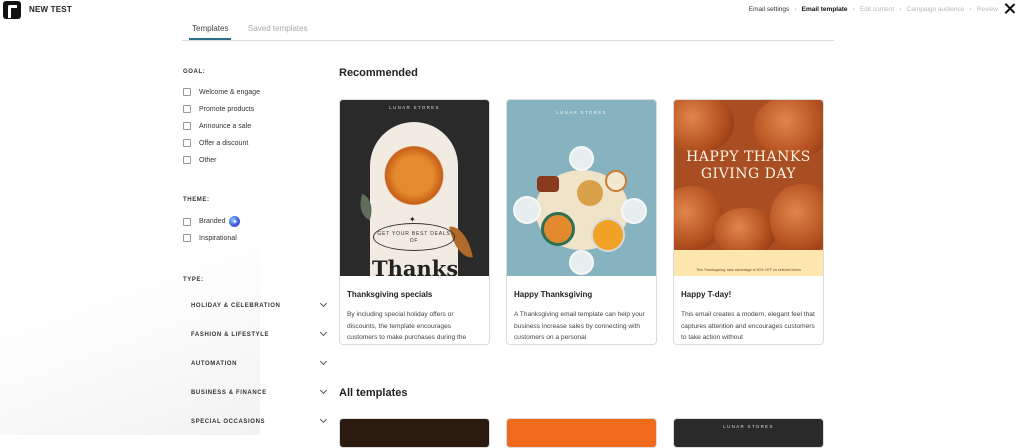 The height and width of the screenshot is (448, 1024). Describe the element at coordinates (748, 165) in the screenshot. I see `thumb-headline: HAPPY THANKS GIVING DAY` at that location.